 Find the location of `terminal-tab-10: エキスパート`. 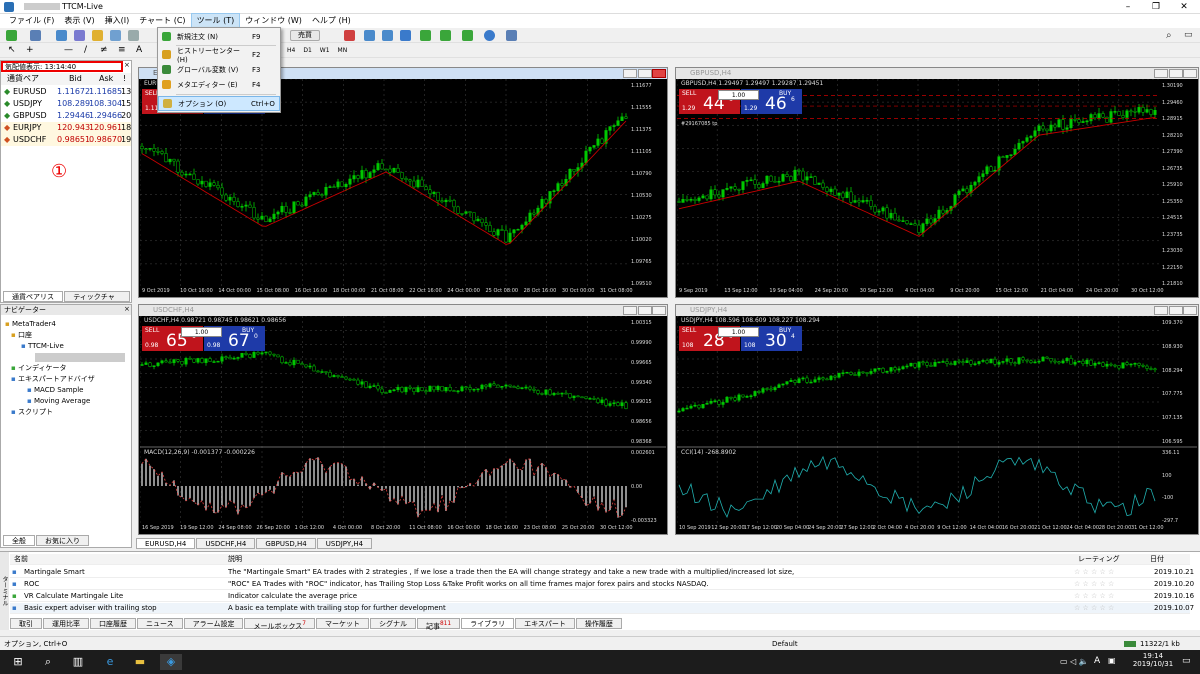

terminal-tab-10: エキスパート is located at coordinates (545, 623).